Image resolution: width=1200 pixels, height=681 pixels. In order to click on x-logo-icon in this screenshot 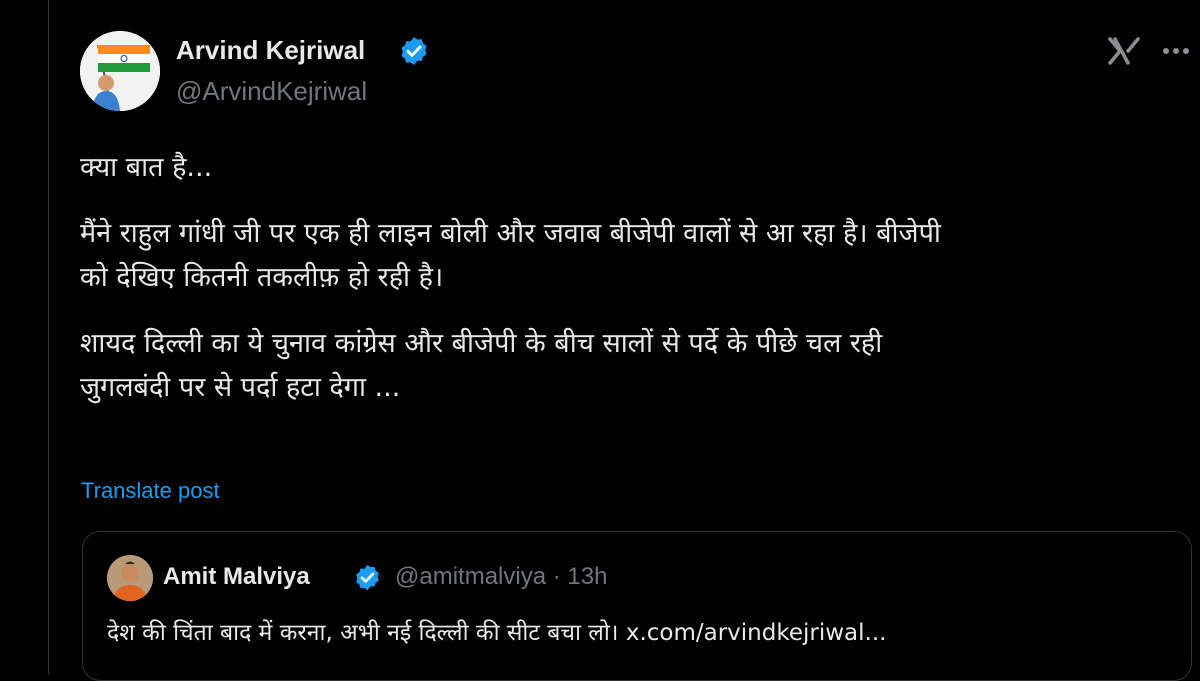, I will do `click(1125, 51)`.